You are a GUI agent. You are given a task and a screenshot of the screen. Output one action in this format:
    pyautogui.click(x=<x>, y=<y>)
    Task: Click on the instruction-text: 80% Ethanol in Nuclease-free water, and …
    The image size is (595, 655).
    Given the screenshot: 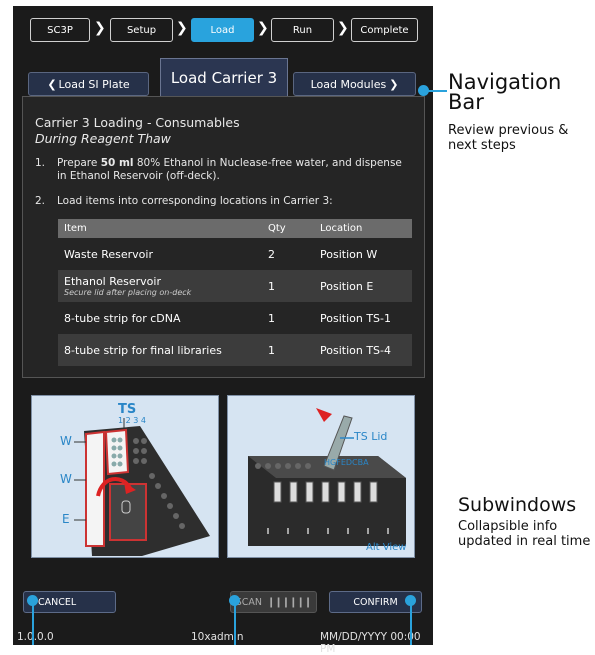 What is the action you would take?
    pyautogui.click(x=267, y=163)
    